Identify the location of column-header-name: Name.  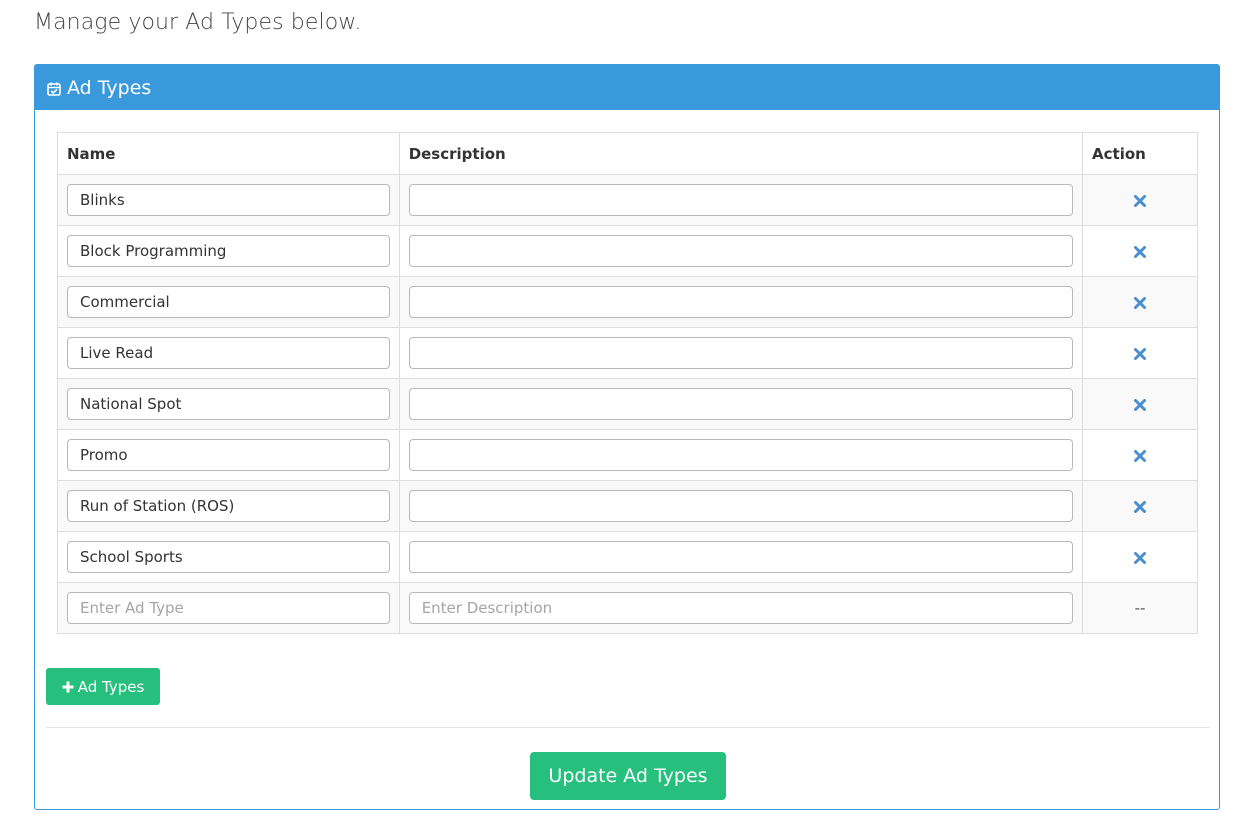
(228, 153).